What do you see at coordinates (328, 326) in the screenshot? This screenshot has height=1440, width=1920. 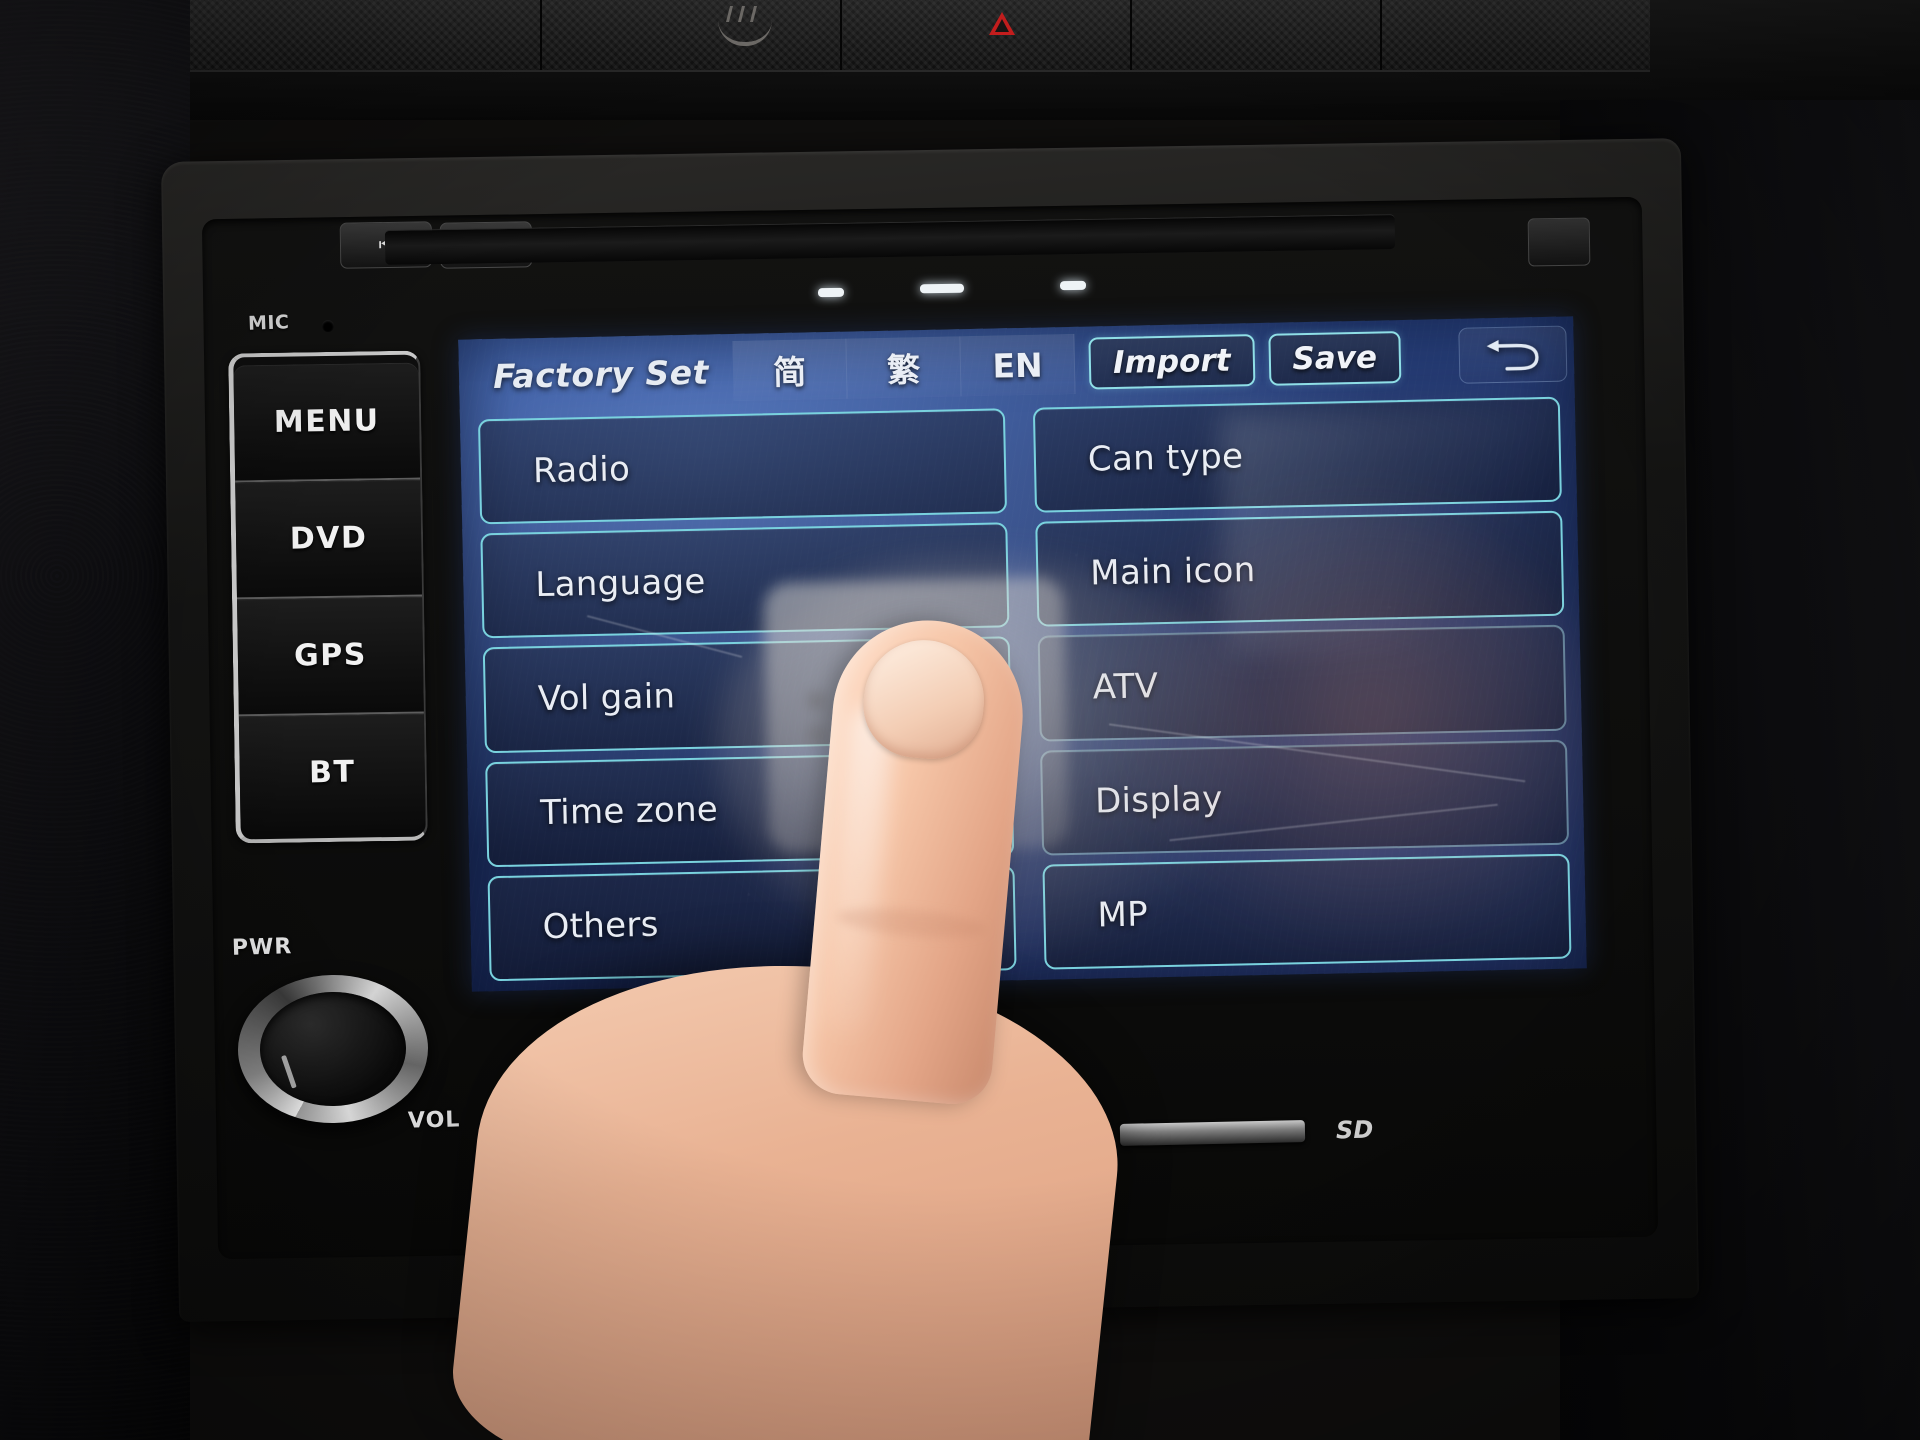 I see `microphone-hole` at bounding box center [328, 326].